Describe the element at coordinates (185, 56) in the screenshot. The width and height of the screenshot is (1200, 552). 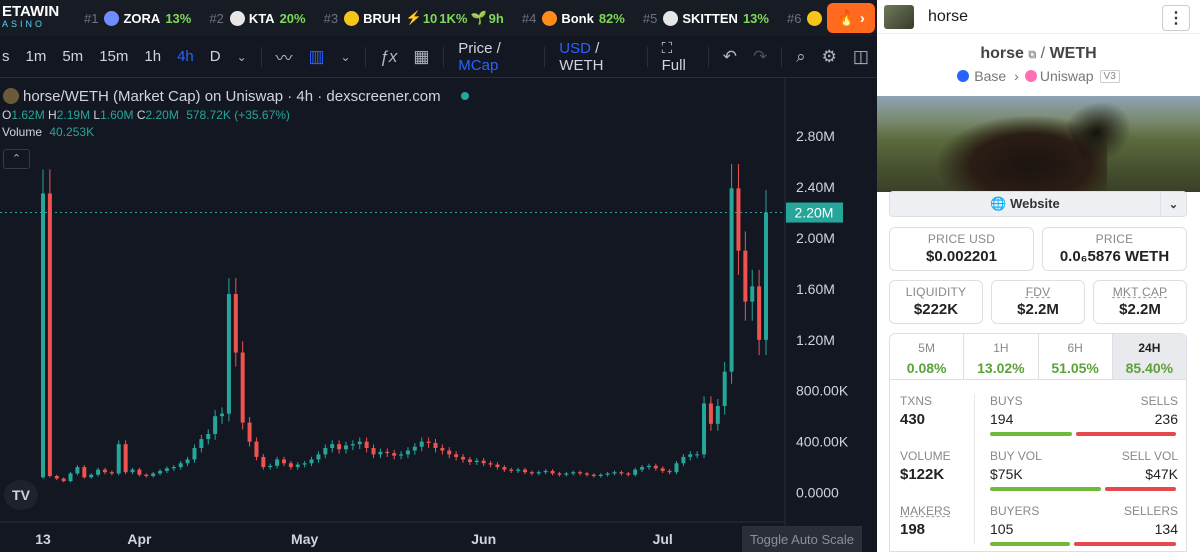
I see `interval-4h: 4h` at that location.